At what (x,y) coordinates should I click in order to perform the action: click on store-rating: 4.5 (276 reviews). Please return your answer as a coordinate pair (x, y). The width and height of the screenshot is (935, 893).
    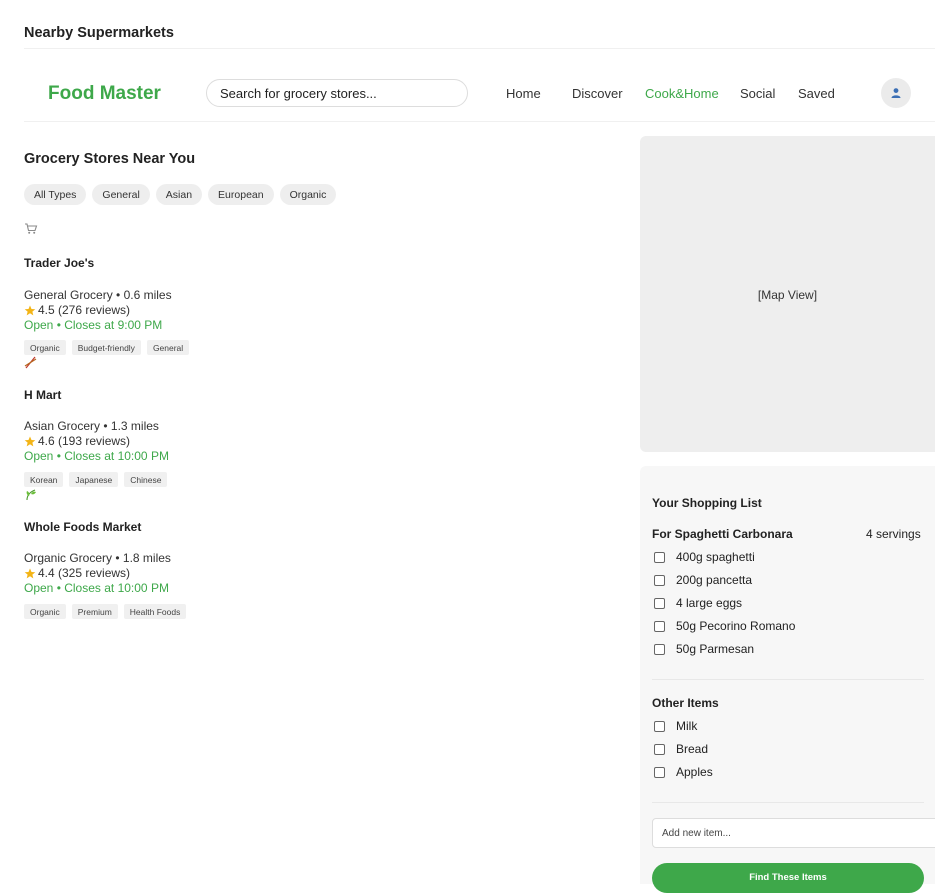
    Looking at the image, I should click on (77, 310).